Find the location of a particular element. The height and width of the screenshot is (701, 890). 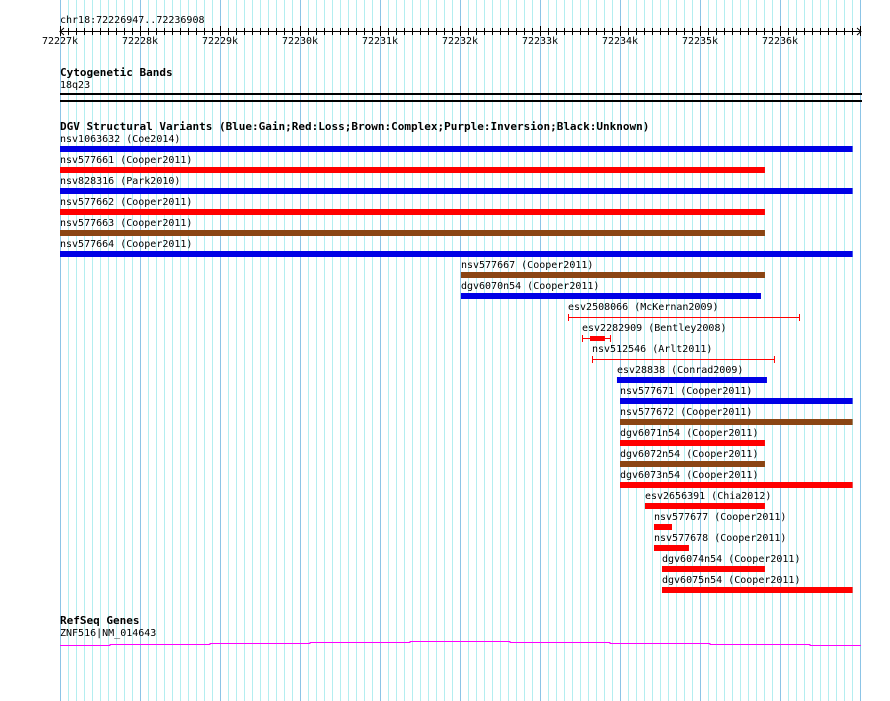

axis-tick-label: 72229k is located at coordinates (220, 41).